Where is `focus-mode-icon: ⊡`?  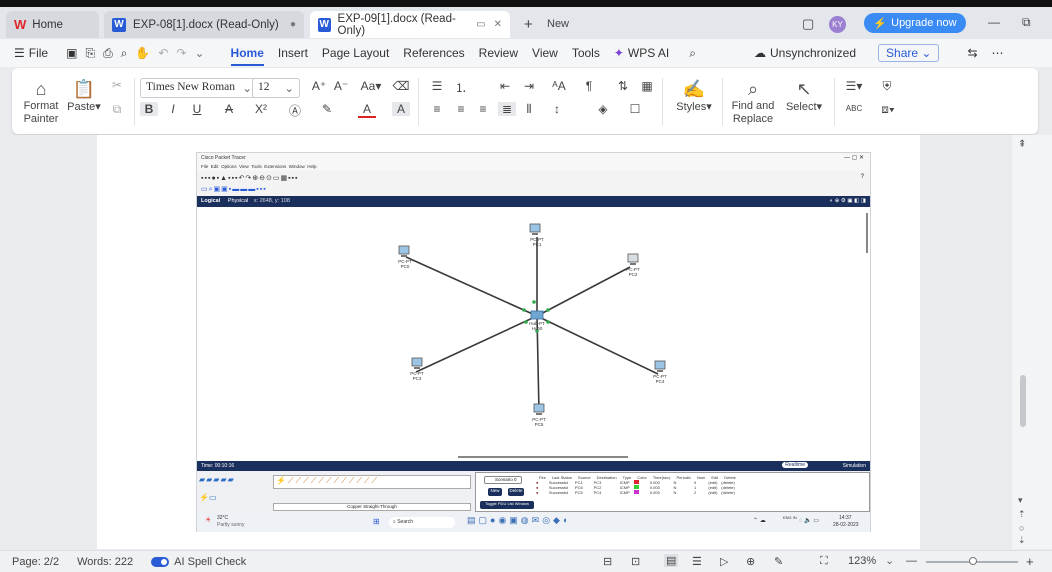 focus-mode-icon: ⊡ is located at coordinates (635, 561).